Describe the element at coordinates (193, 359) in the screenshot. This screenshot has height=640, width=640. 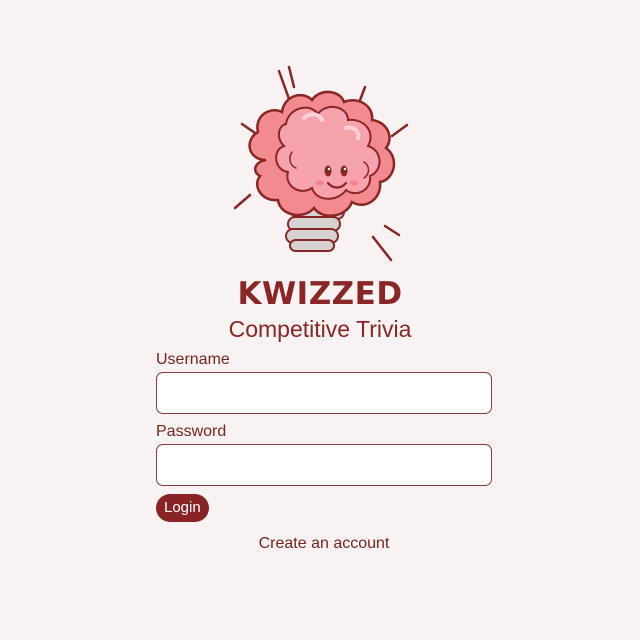
I see `username-label: Username` at that location.